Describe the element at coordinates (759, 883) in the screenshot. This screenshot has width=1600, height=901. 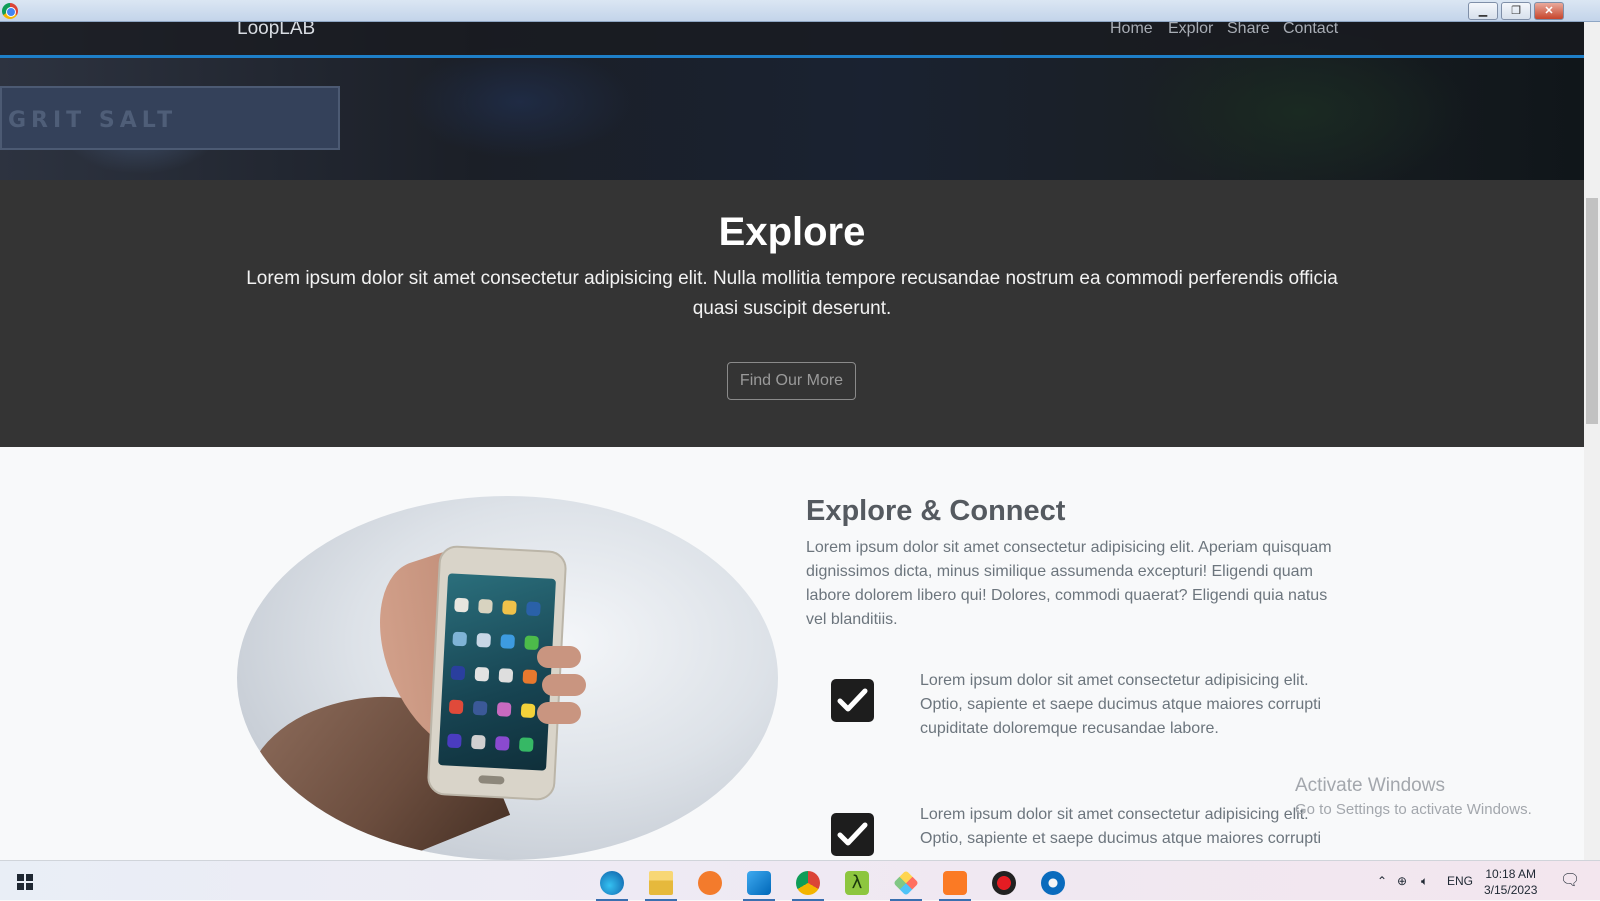
I see `vscode-icon` at that location.